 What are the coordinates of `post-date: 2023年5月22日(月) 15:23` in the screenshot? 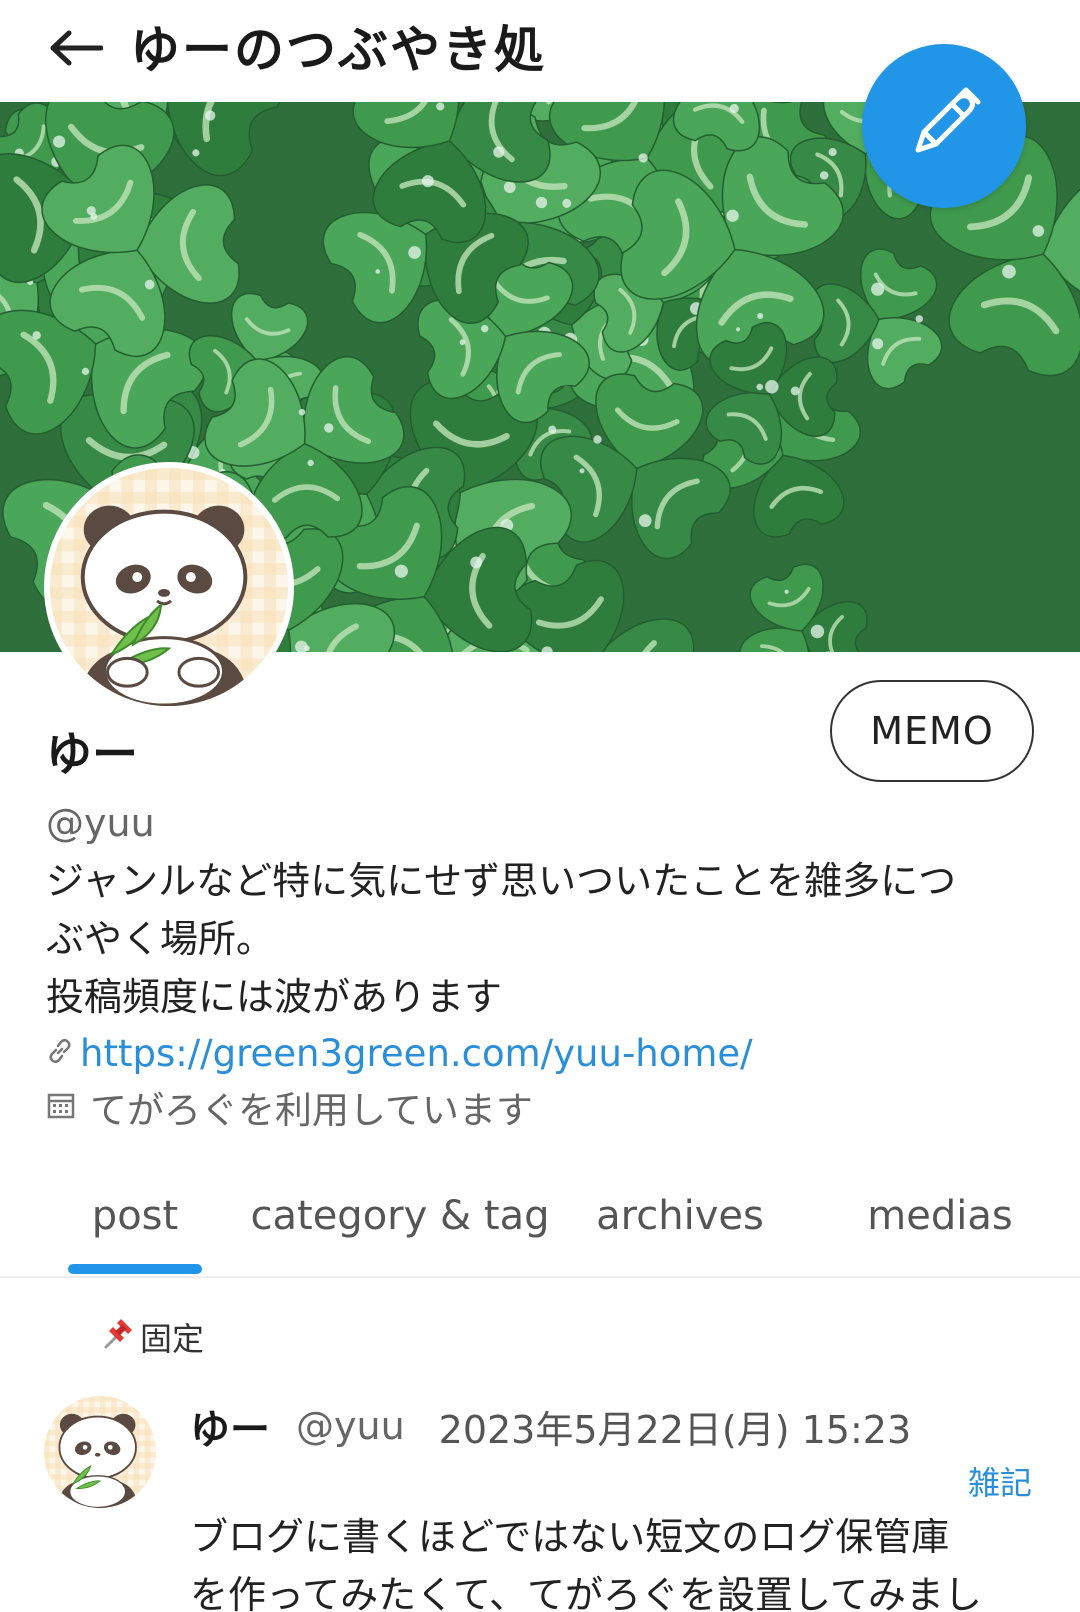 It's located at (675, 1426).